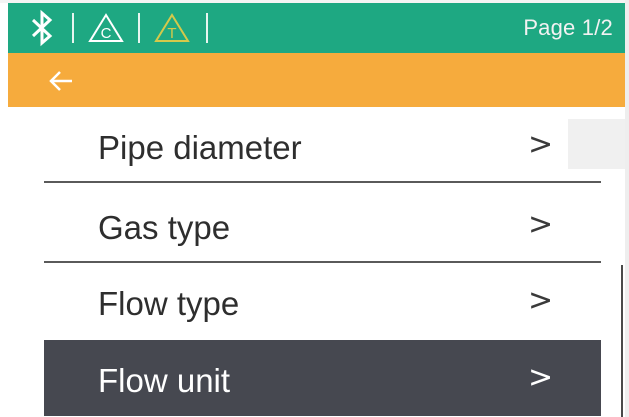  I want to click on c-triangle-icon: C, so click(106, 27).